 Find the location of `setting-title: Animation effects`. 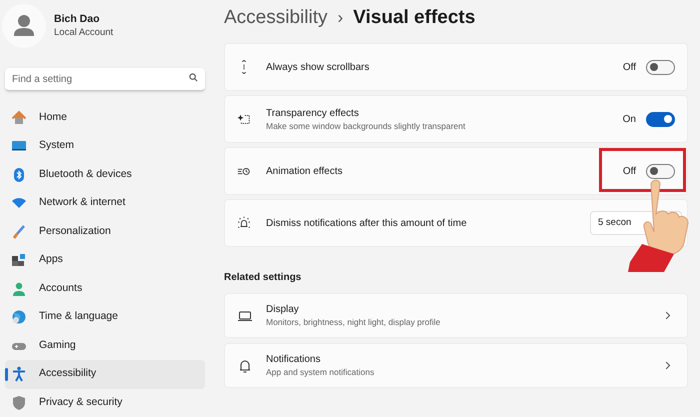

setting-title: Animation effects is located at coordinates (305, 171).